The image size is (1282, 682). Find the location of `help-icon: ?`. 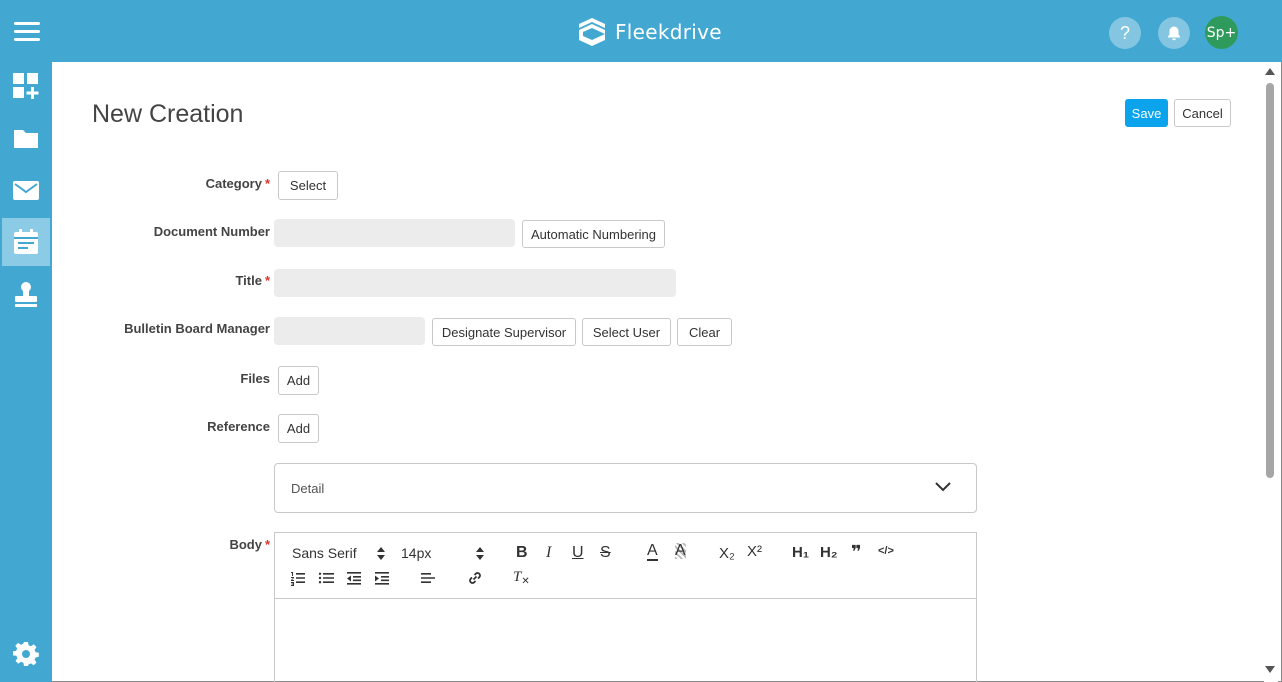

help-icon: ? is located at coordinates (1125, 33).